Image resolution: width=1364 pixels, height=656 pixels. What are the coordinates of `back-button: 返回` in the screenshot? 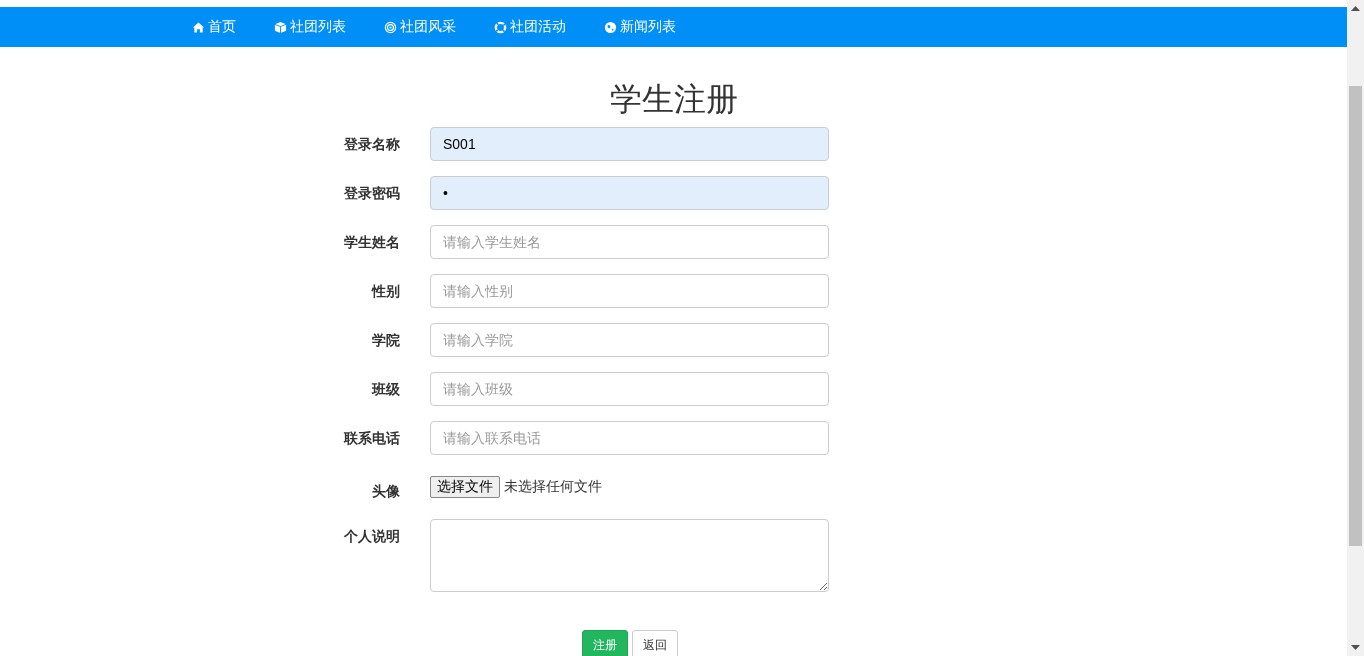 It's located at (654, 643).